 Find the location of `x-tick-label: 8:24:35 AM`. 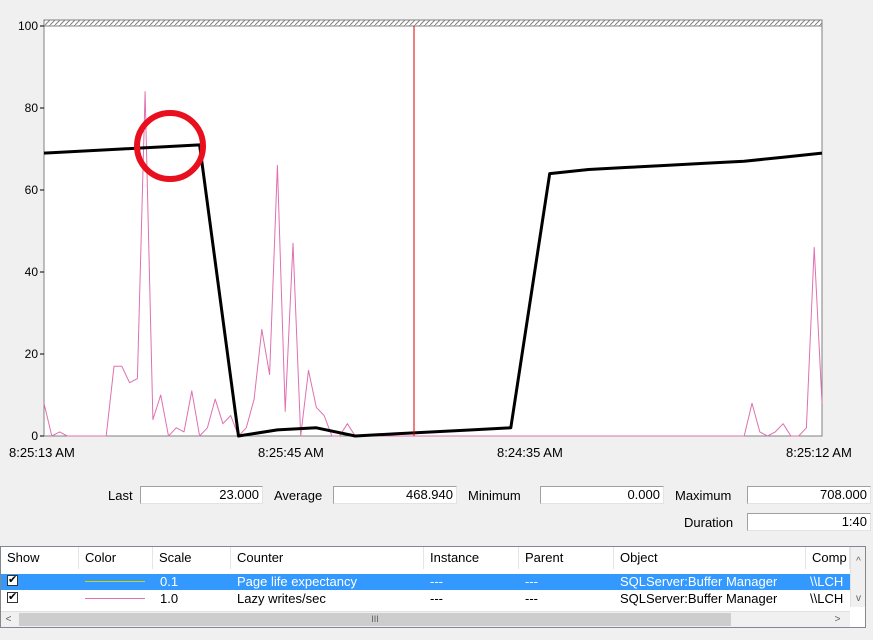

x-tick-label: 8:24:35 AM is located at coordinates (530, 452).